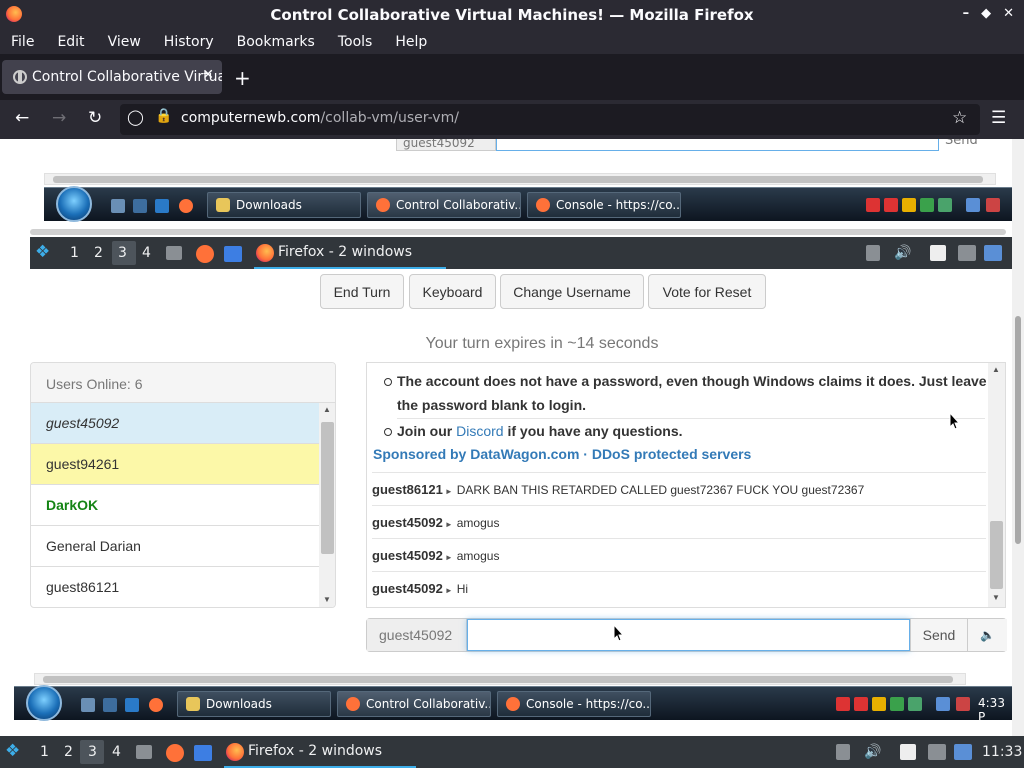 This screenshot has width=1024, height=768. Describe the element at coordinates (189, 42) in the screenshot. I see `menu-history: History` at that location.